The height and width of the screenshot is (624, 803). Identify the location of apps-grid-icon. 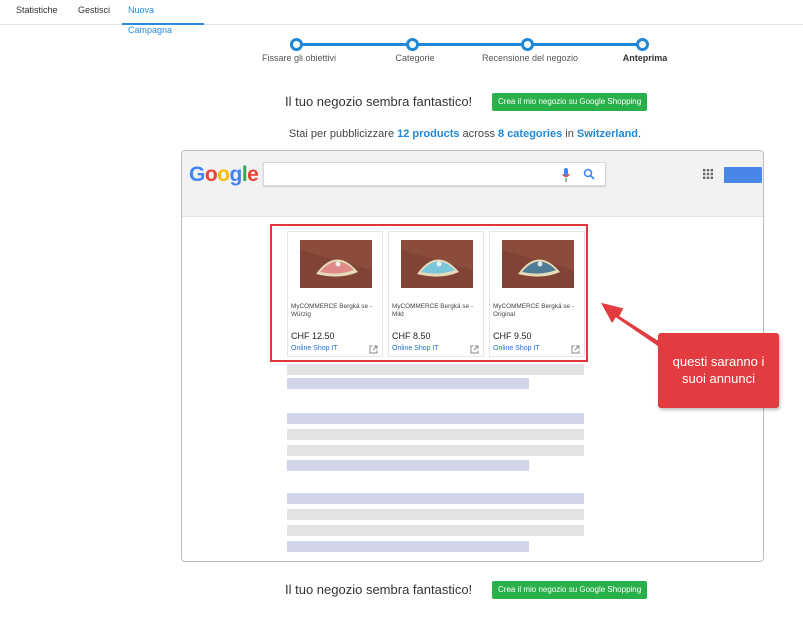
(708, 174).